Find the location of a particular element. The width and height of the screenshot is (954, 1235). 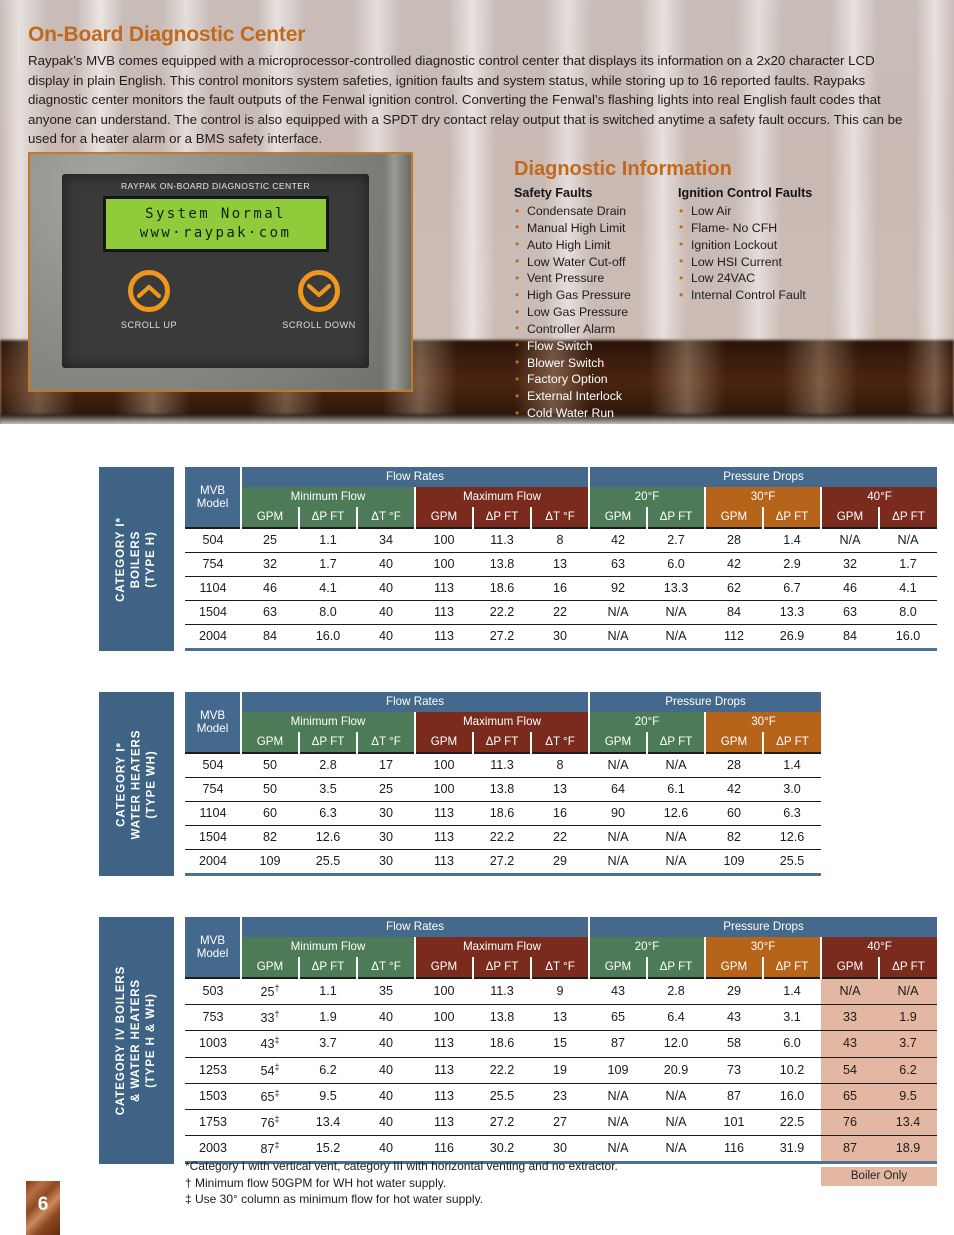

safety-fault-item: Low Gas Pressure is located at coordinates (599, 312).